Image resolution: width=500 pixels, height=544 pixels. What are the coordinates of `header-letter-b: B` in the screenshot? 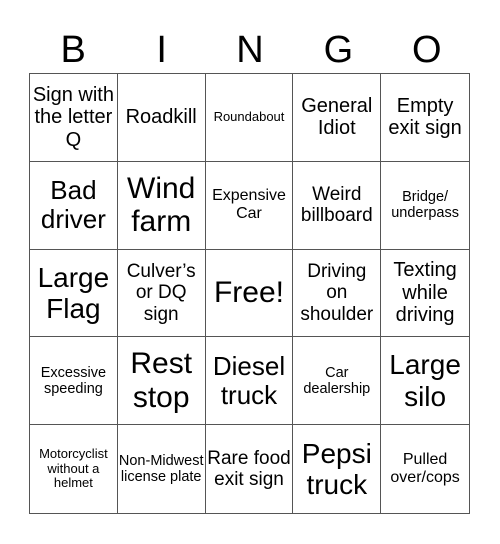 It's located at (73, 50).